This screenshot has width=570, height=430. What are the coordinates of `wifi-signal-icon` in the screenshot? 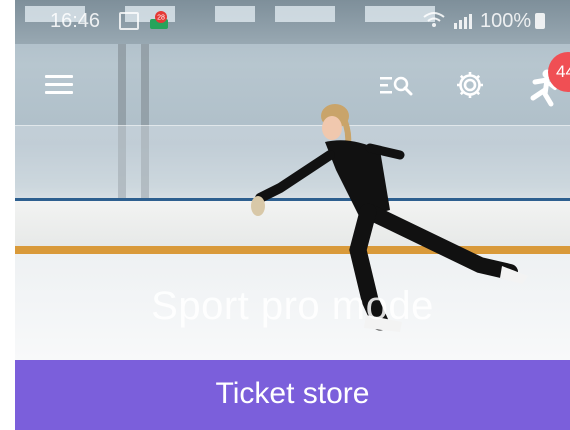 It's located at (447, 20).